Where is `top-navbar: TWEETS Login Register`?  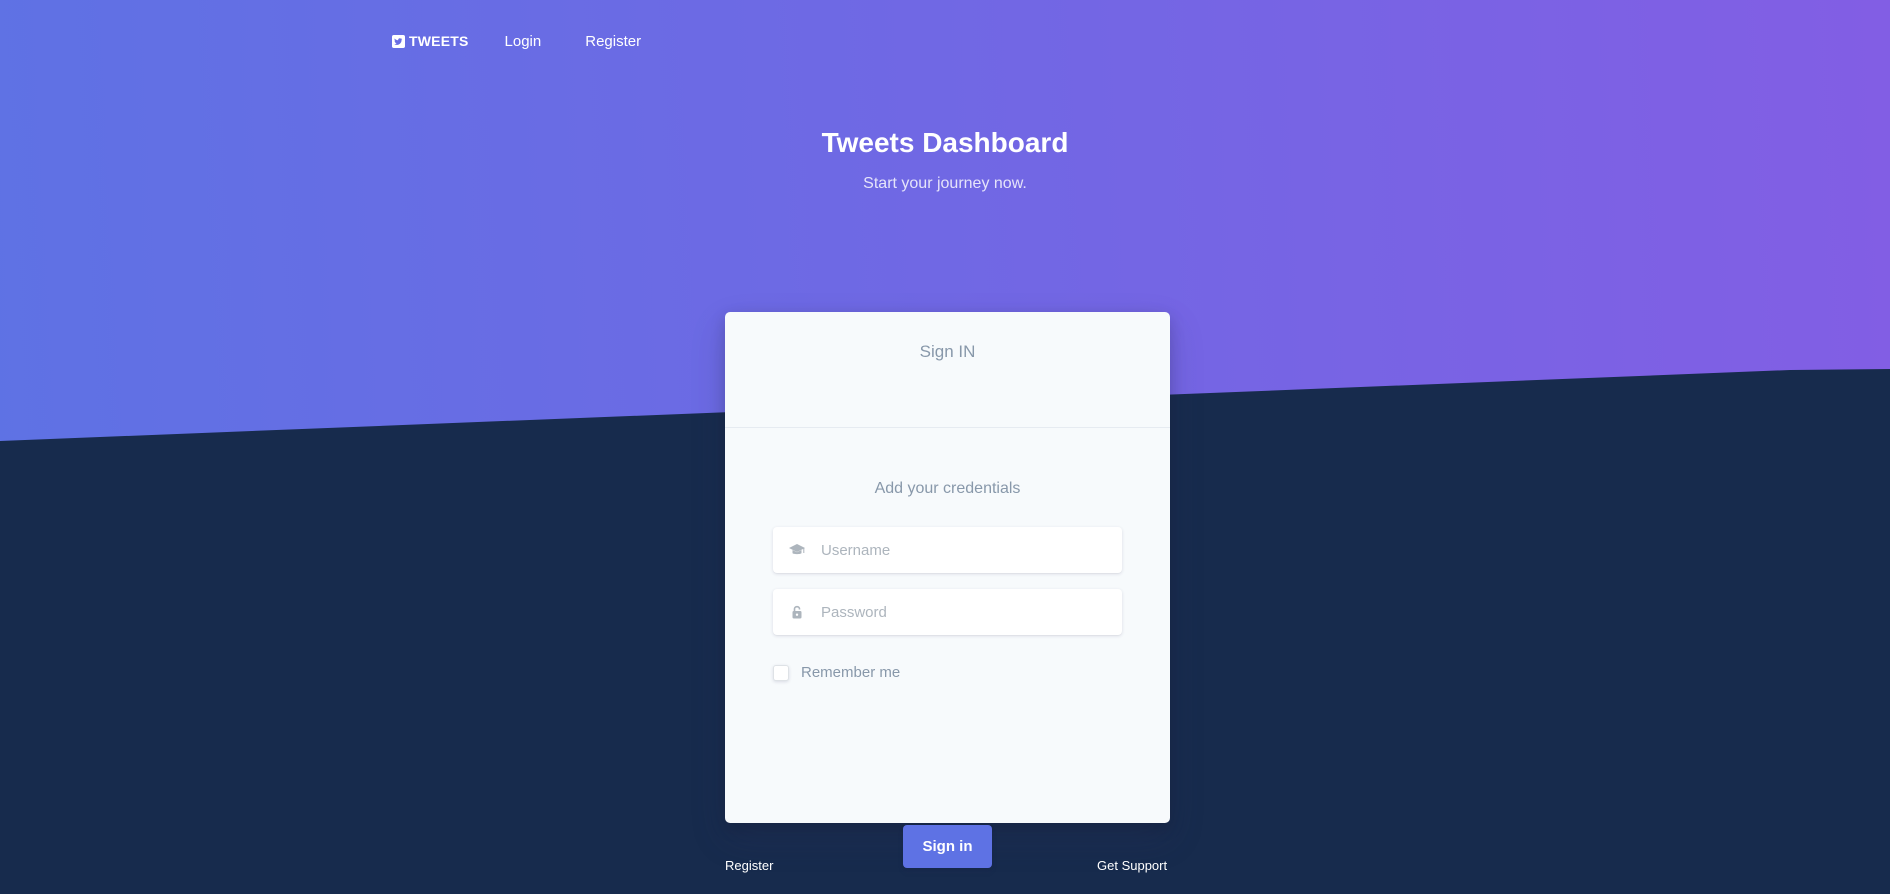
top-navbar: TWEETS Login Register is located at coordinates (516, 41).